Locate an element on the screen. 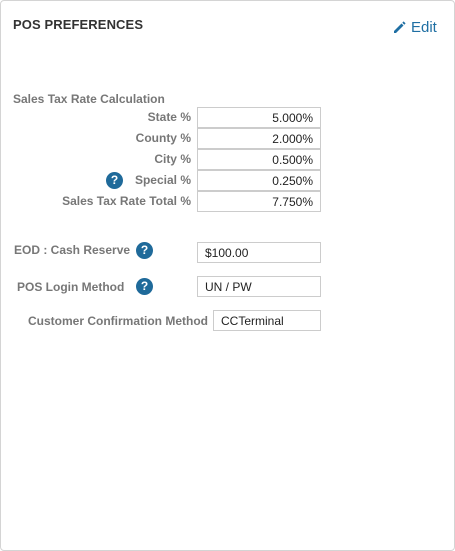 Image resolution: width=455 pixels, height=551 pixels. tax-row-state: State % 5.000% is located at coordinates (166, 117).